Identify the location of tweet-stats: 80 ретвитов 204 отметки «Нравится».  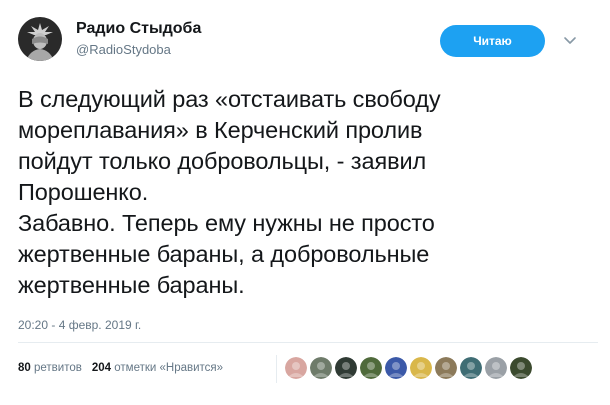
(120, 368).